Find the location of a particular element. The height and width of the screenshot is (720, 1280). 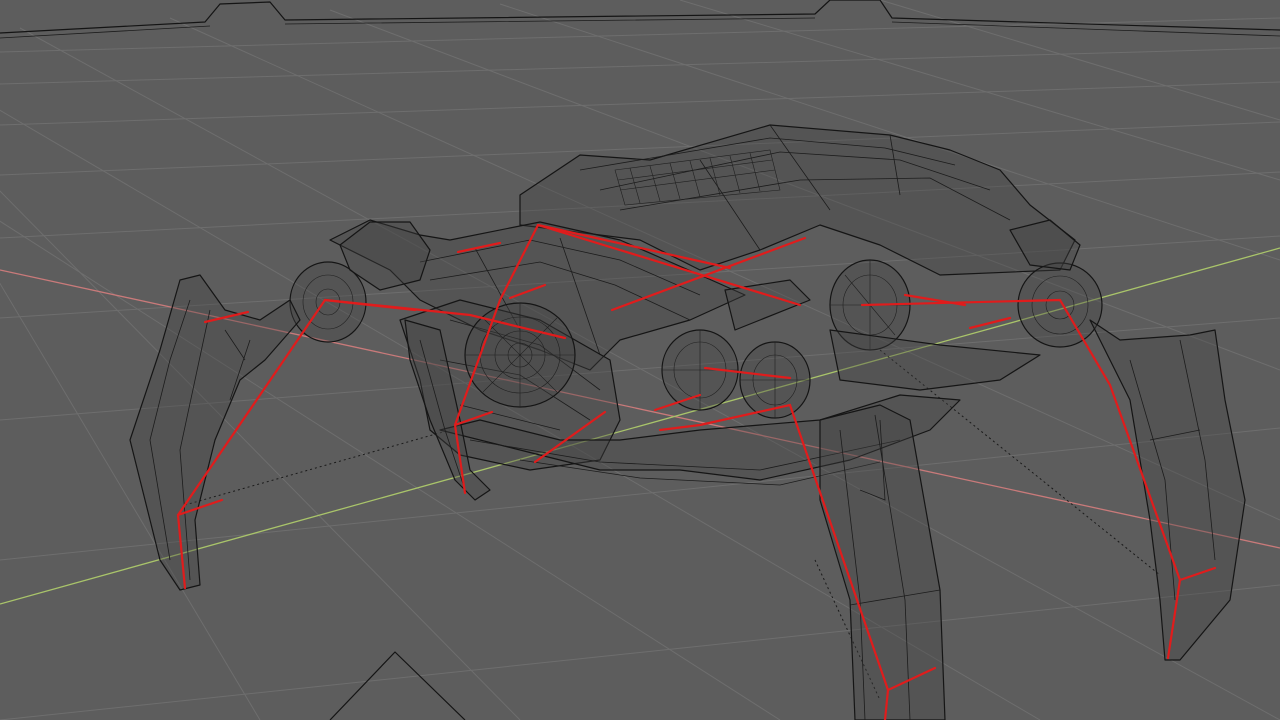

rear-right-leg is located at coordinates (1167, 490).